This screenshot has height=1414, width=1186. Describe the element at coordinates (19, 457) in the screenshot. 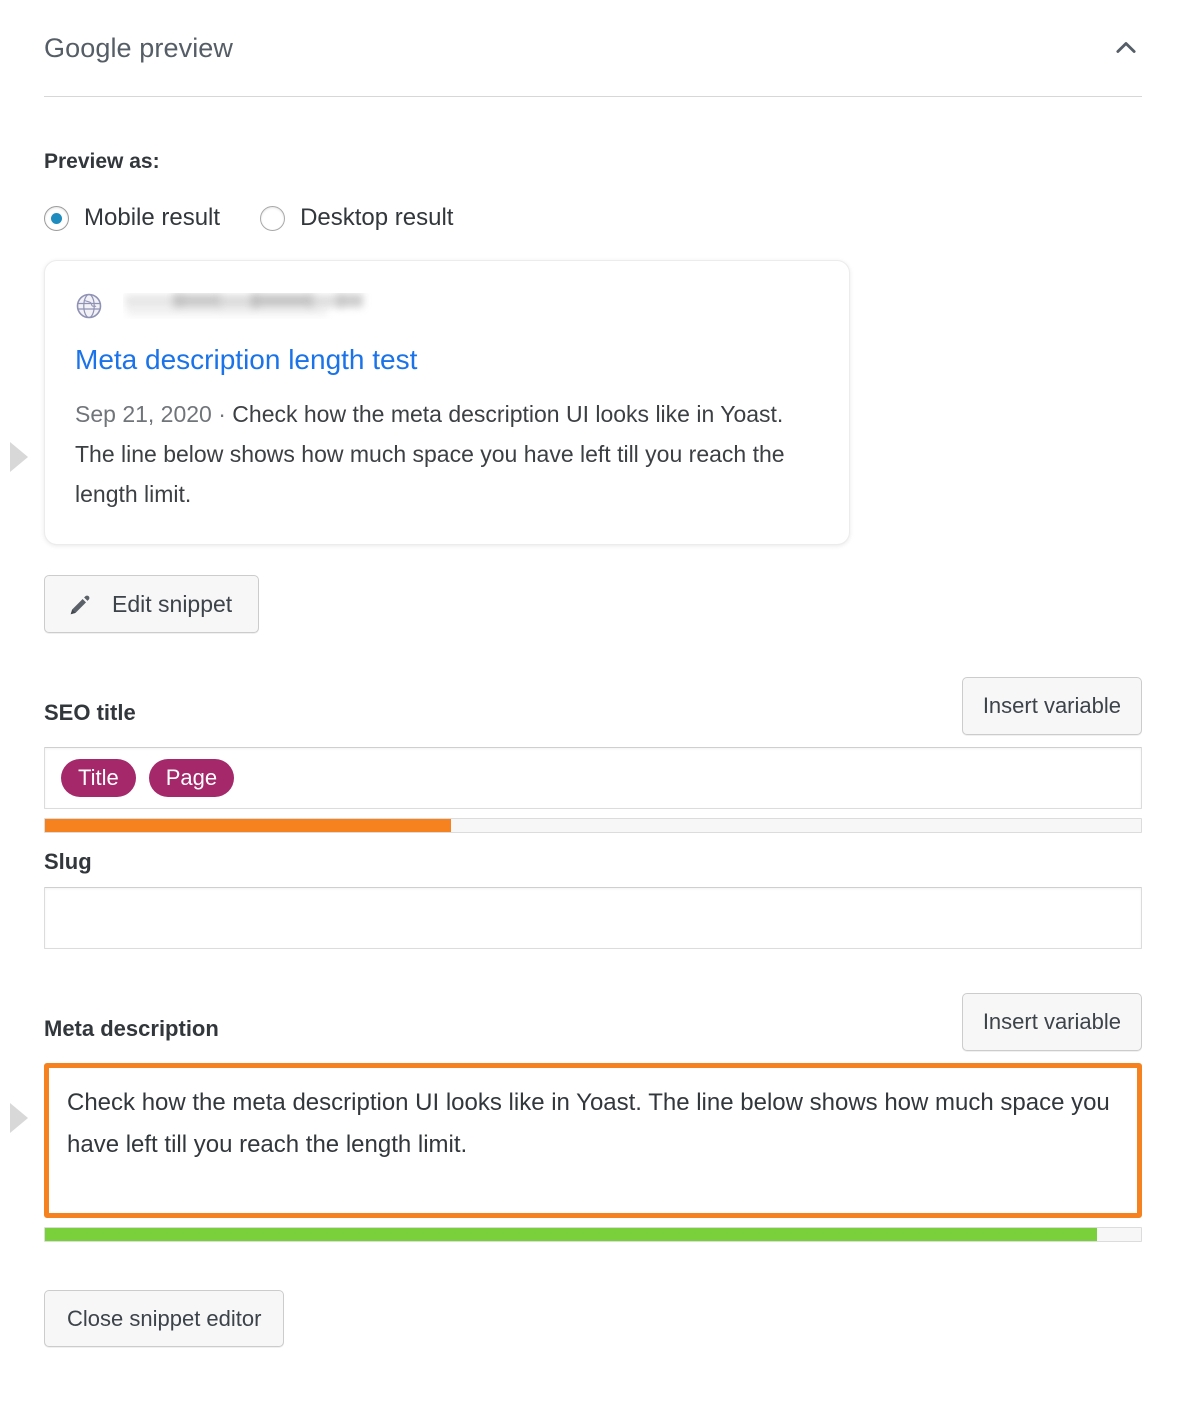

I see `edge-marker-triangle-preview` at that location.